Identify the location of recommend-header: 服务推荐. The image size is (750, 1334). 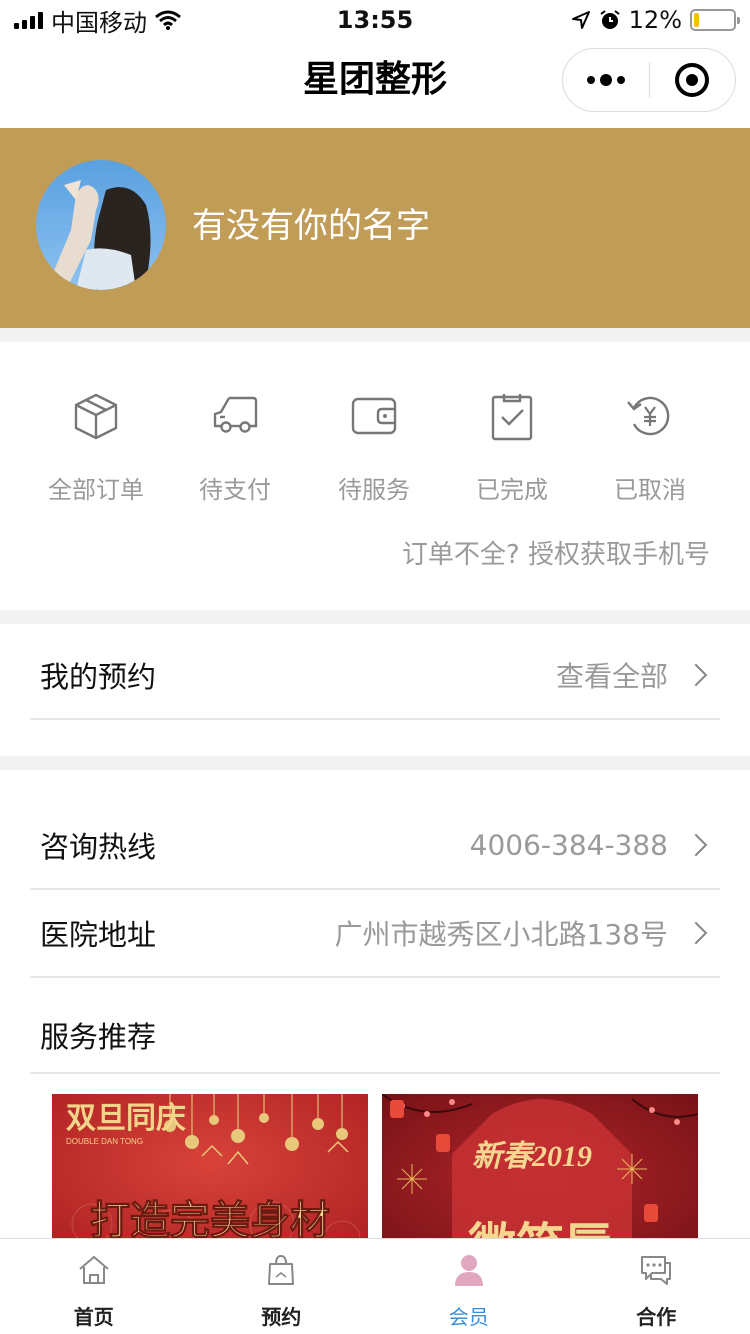
(375, 1036).